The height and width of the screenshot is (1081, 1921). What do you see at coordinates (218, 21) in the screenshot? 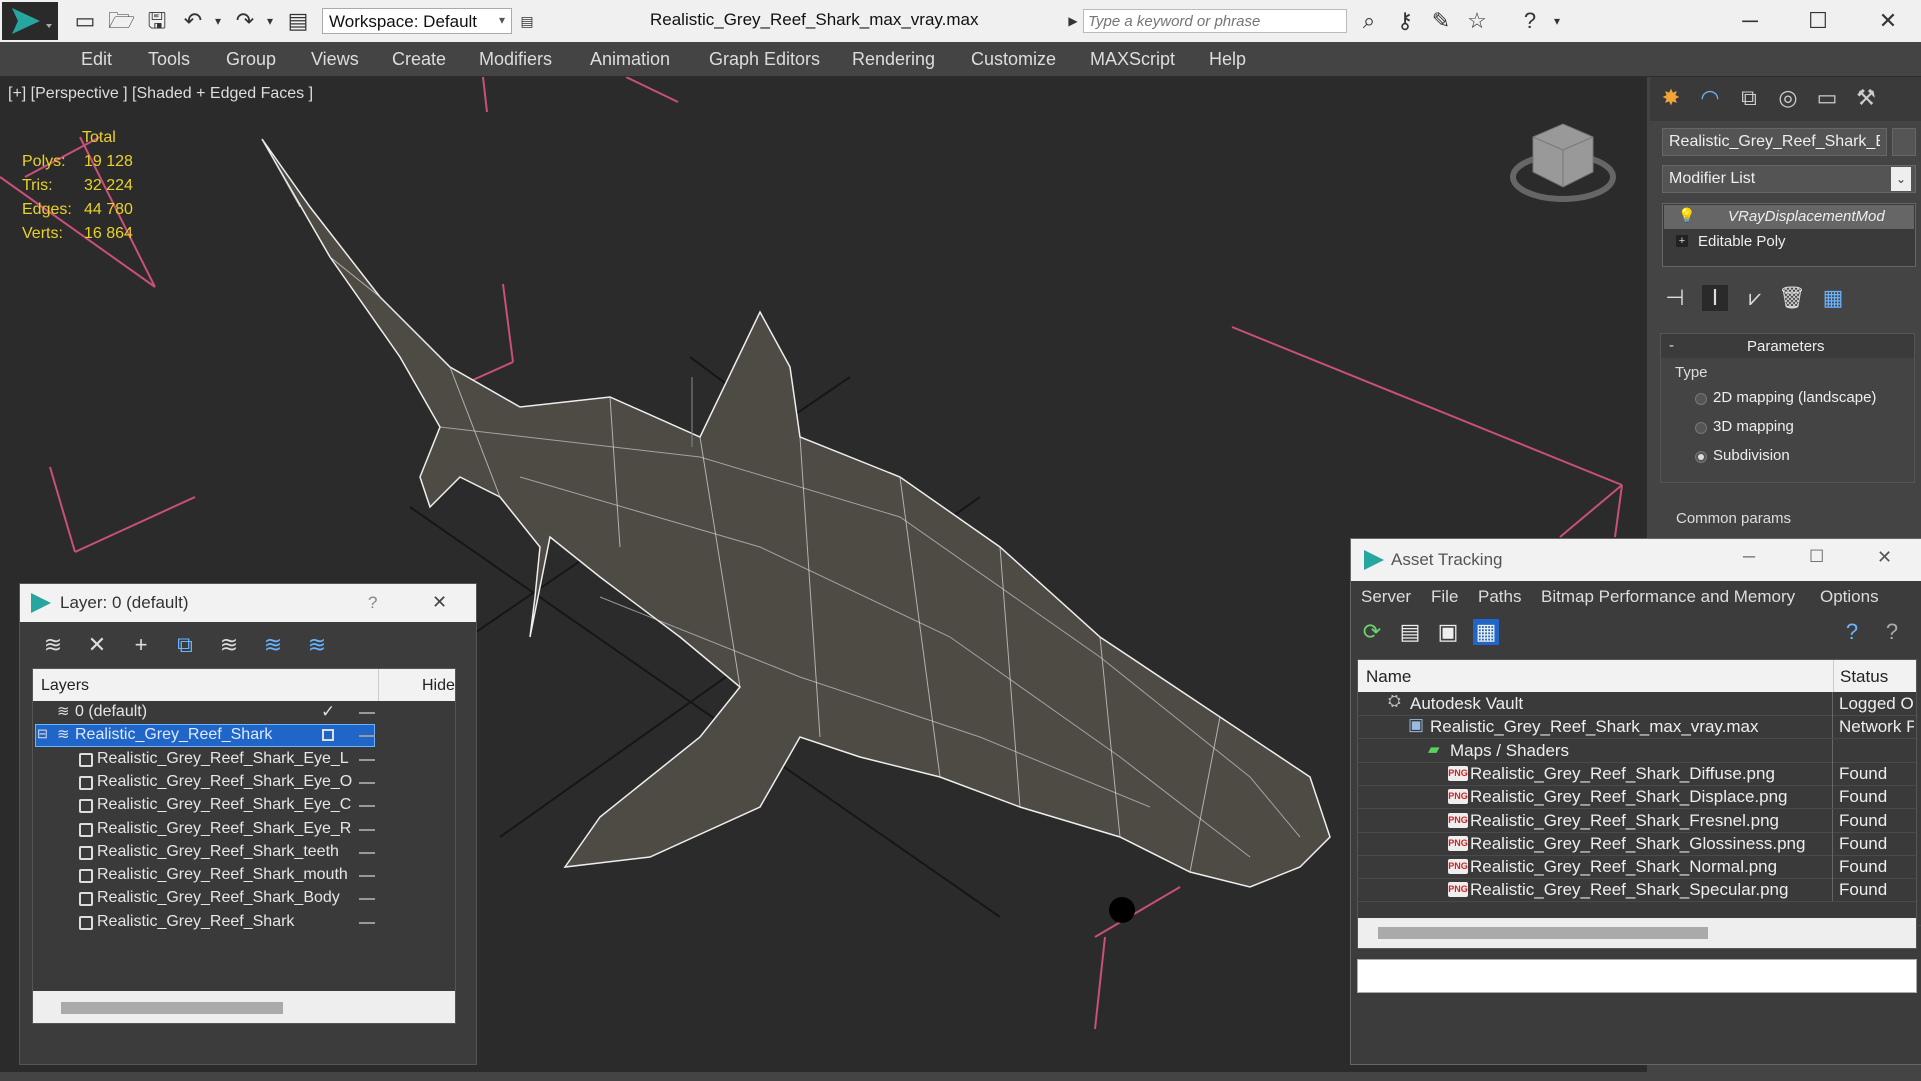
I see `undo-dropdown-icon: ▾` at bounding box center [218, 21].